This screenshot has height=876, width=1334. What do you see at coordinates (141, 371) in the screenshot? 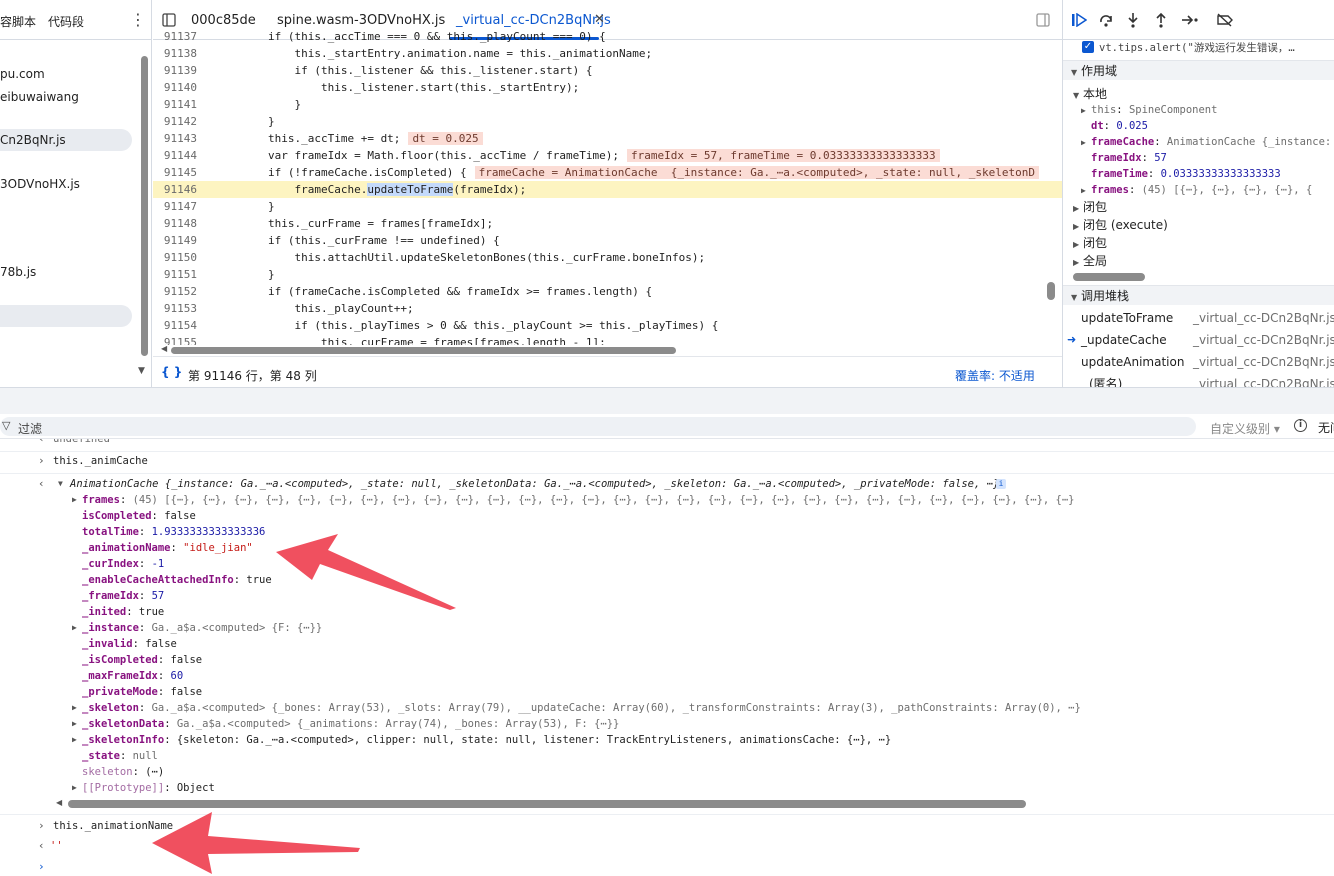
I see `scroll-down-icon: ▼` at bounding box center [141, 371].